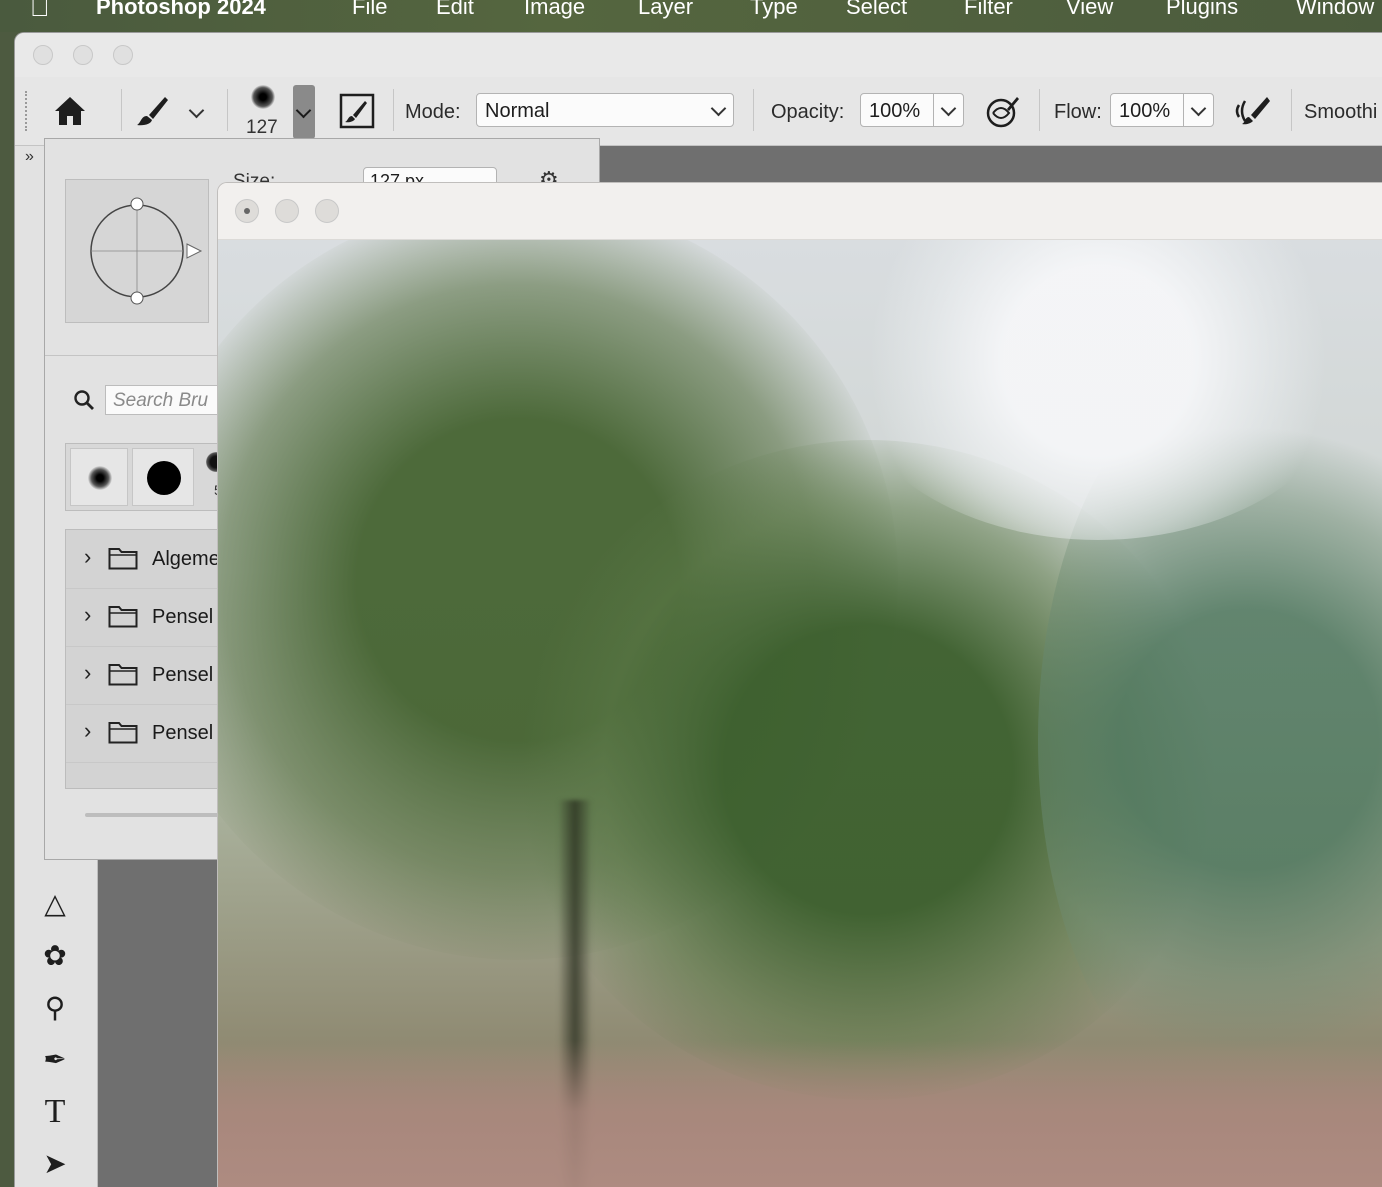 The width and height of the screenshot is (1382, 1187). What do you see at coordinates (800, 1113) in the screenshot?
I see `heather-foreground` at bounding box center [800, 1113].